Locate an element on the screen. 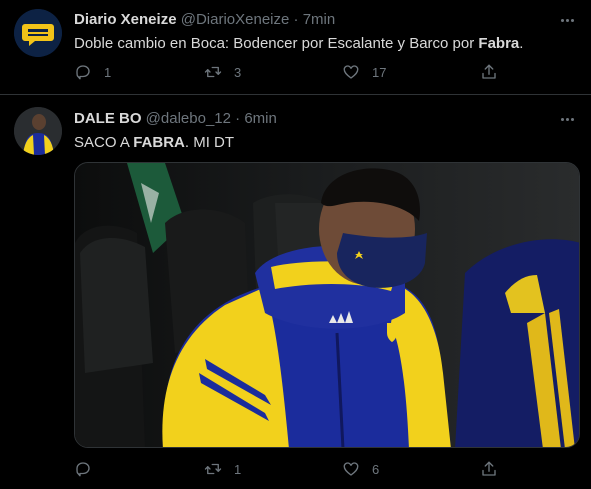  timestamp: 7min is located at coordinates (319, 19).